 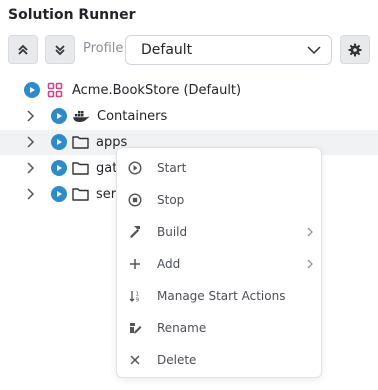 I want to click on menu-item-start: Start, so click(x=220, y=168).